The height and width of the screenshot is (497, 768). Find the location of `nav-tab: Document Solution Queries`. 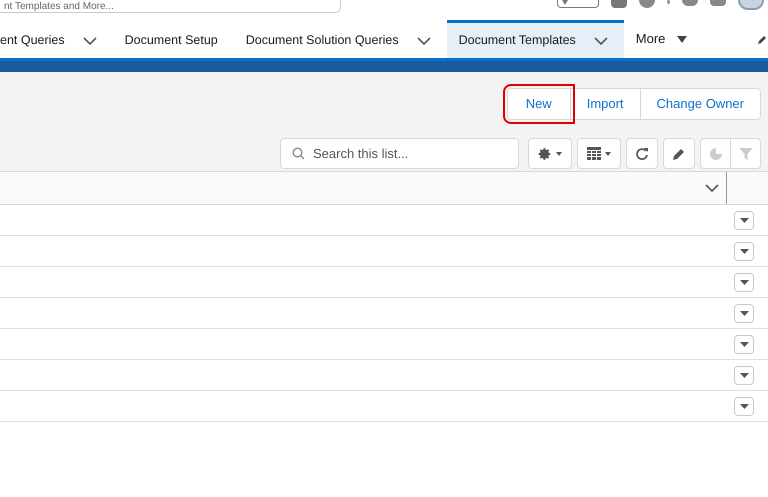

nav-tab: Document Solution Queries is located at coordinates (340, 39).